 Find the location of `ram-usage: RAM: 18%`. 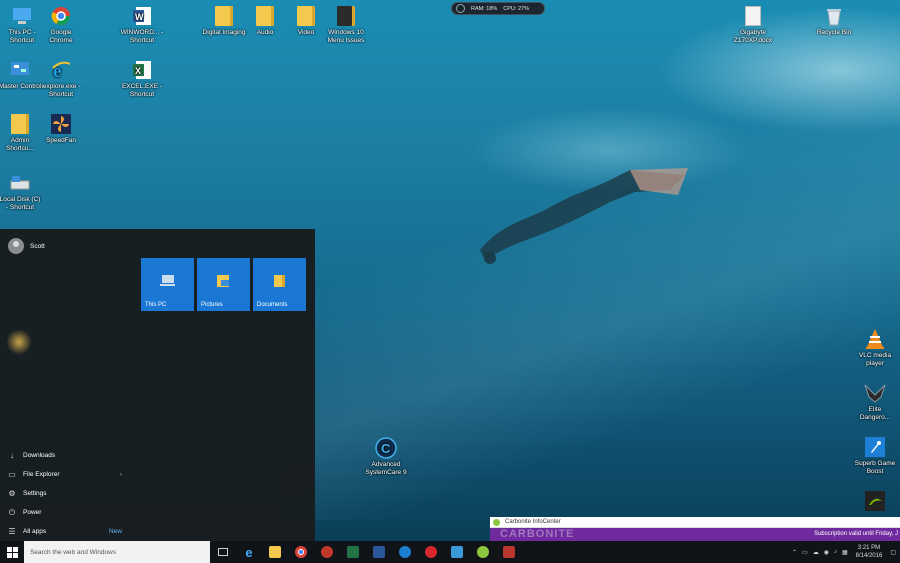

ram-usage: RAM: 18% is located at coordinates (484, 8).